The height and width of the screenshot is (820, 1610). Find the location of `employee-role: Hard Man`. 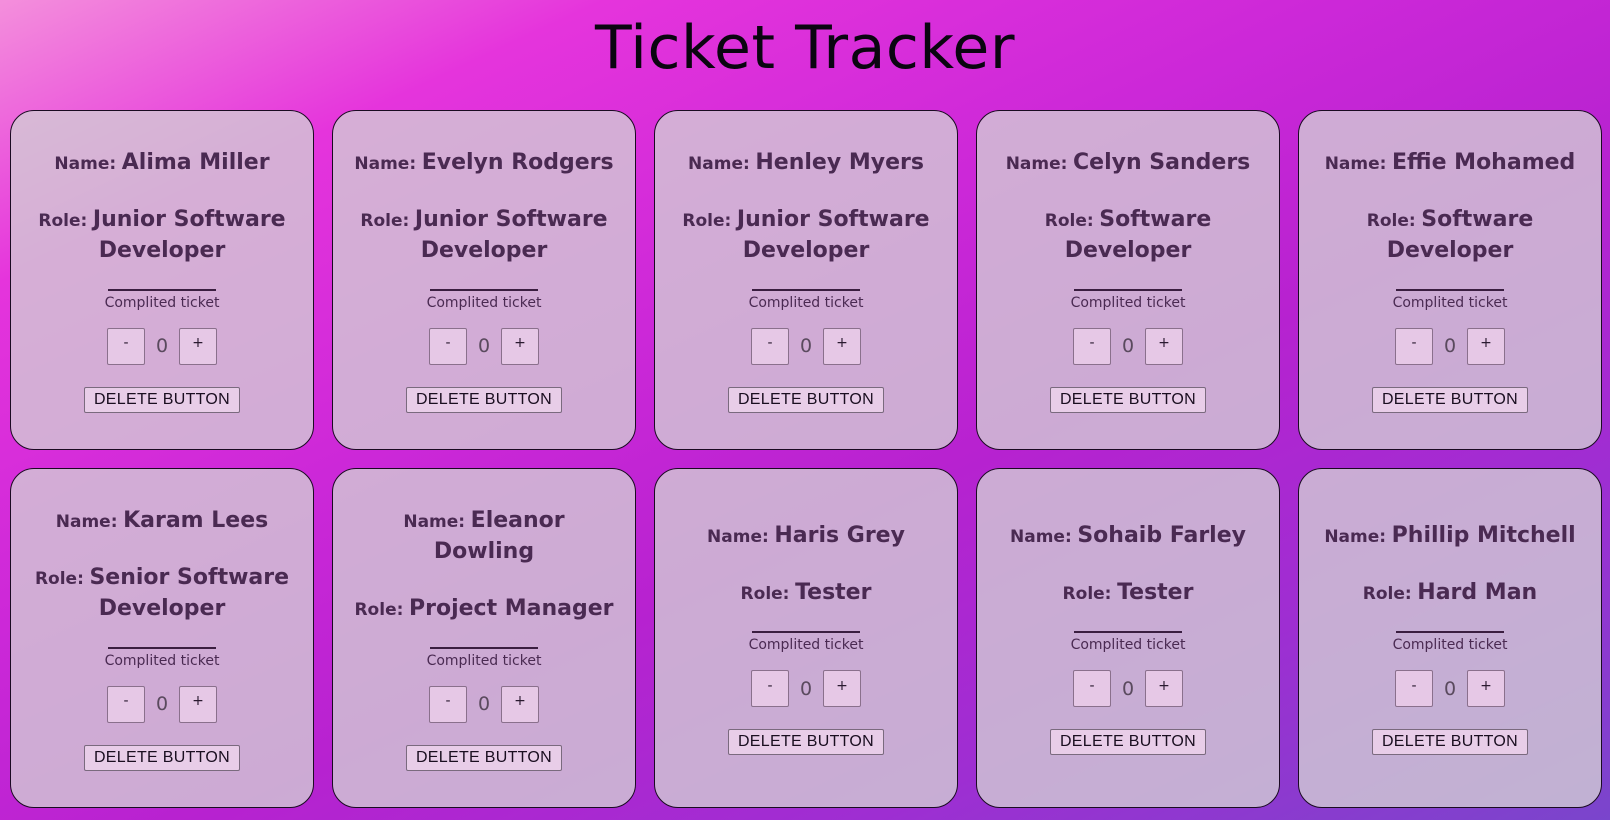

employee-role: Hard Man is located at coordinates (1477, 592).